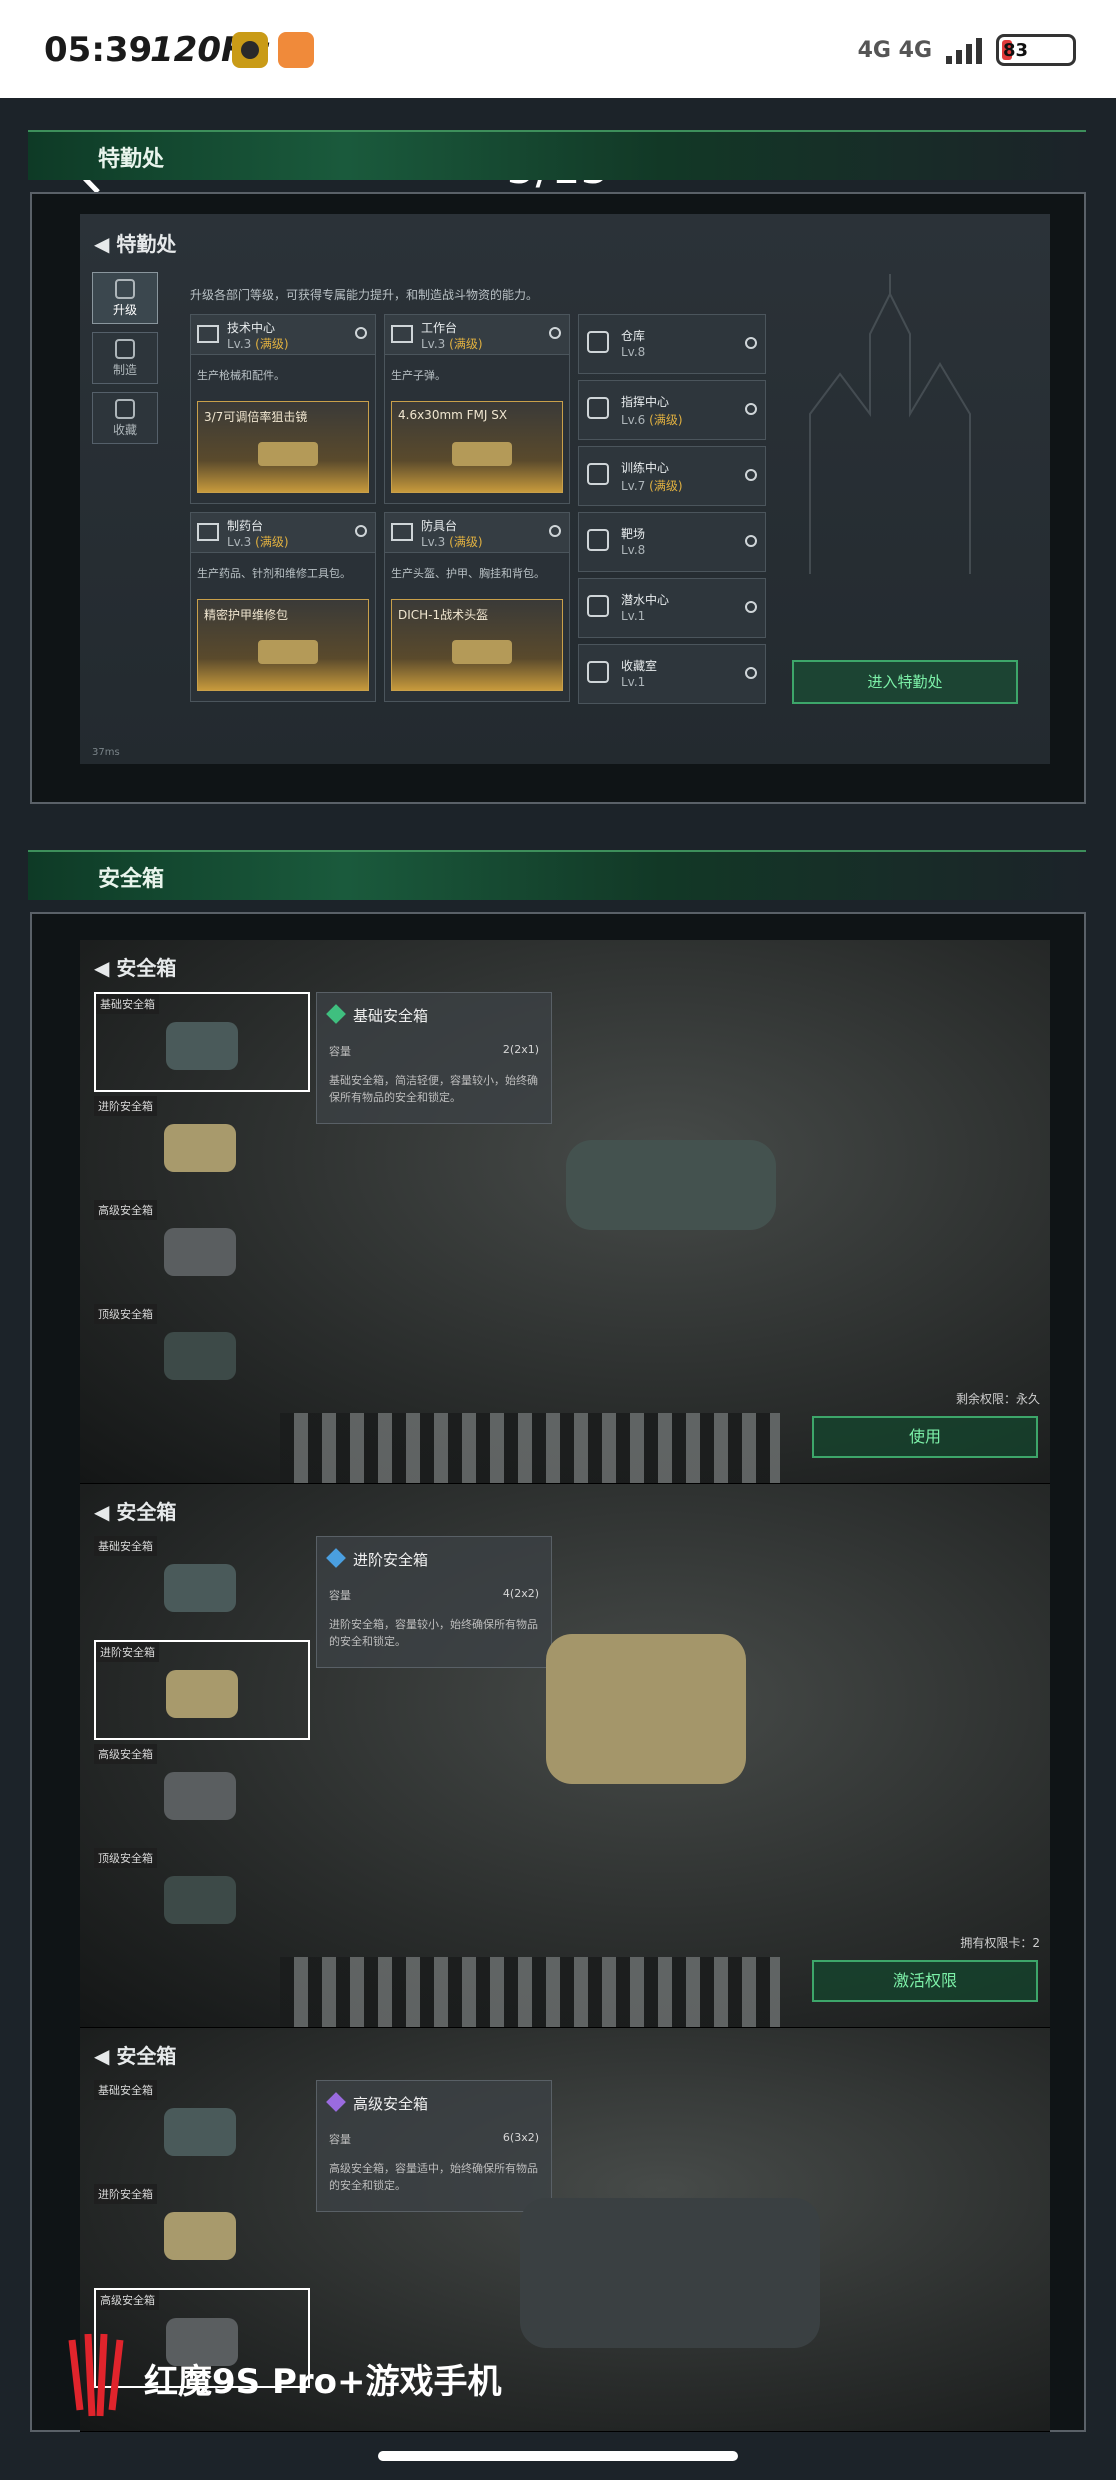 This screenshot has width=1116, height=2480. What do you see at coordinates (125, 289) in the screenshot?
I see `upgrade-icon` at bounding box center [125, 289].